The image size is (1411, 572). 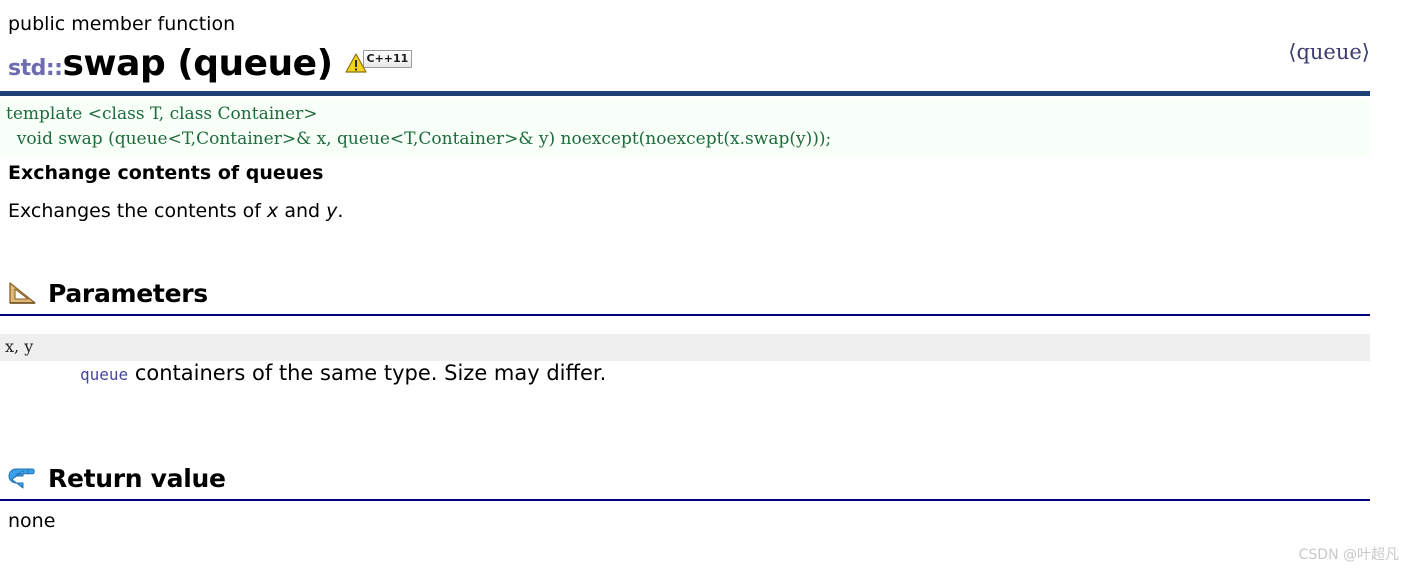 I want to click on return-value-text: none, so click(x=32, y=521).